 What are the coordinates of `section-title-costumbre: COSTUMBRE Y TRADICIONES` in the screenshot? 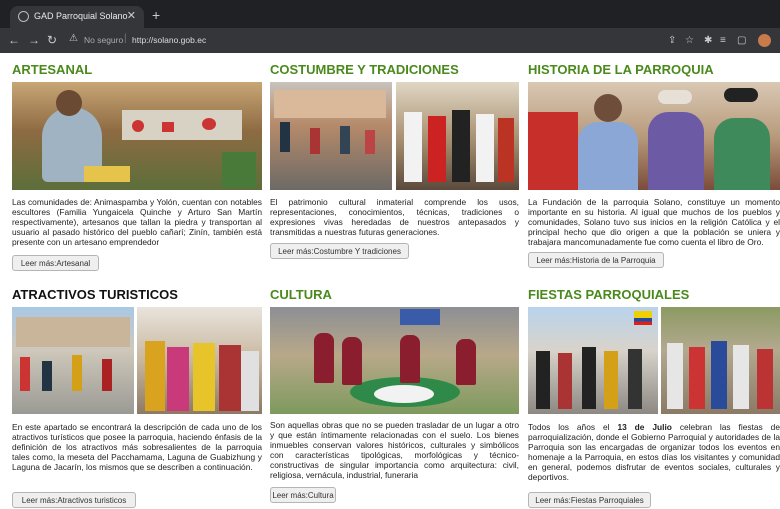 It's located at (364, 69).